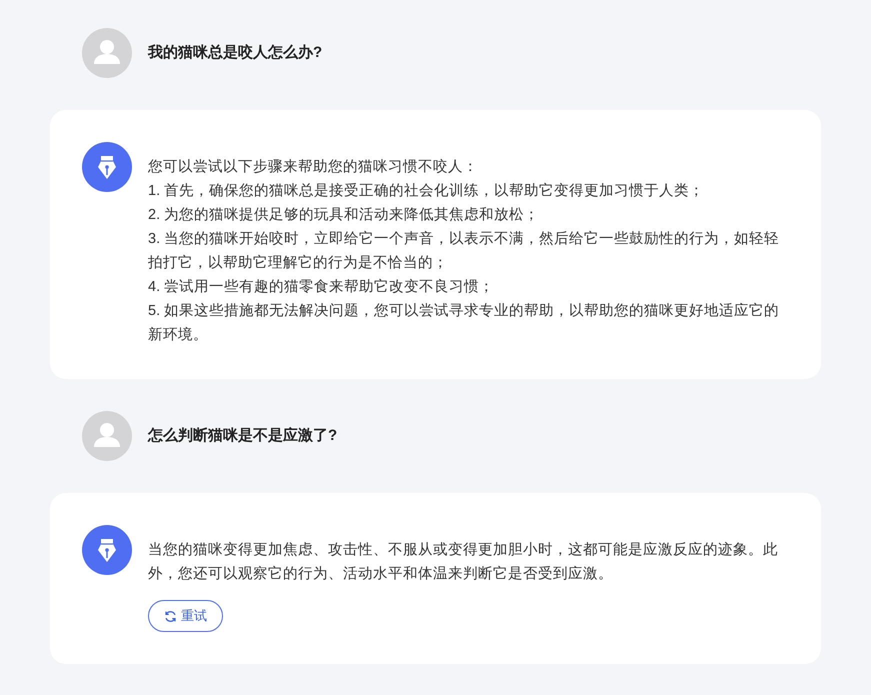 This screenshot has height=695, width=871. What do you see at coordinates (185, 616) in the screenshot?
I see `retry-button: 重试` at bounding box center [185, 616].